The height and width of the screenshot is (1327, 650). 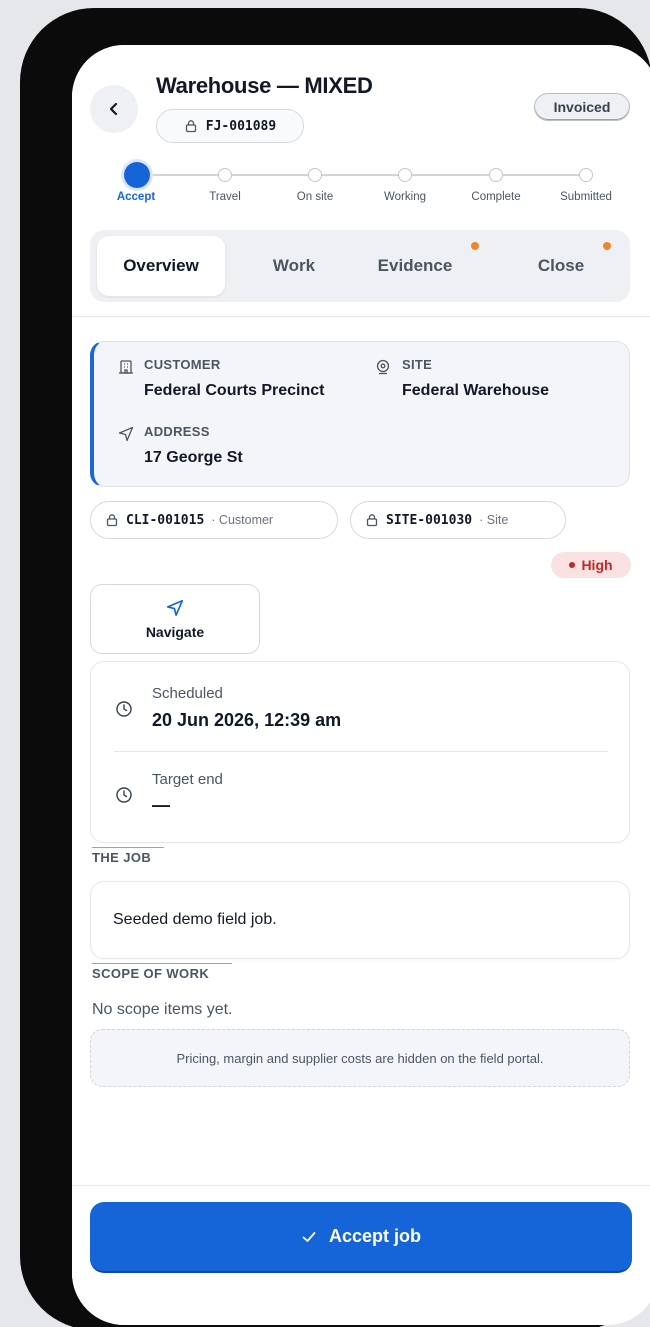 I want to click on tab-close: Close, so click(x=561, y=266).